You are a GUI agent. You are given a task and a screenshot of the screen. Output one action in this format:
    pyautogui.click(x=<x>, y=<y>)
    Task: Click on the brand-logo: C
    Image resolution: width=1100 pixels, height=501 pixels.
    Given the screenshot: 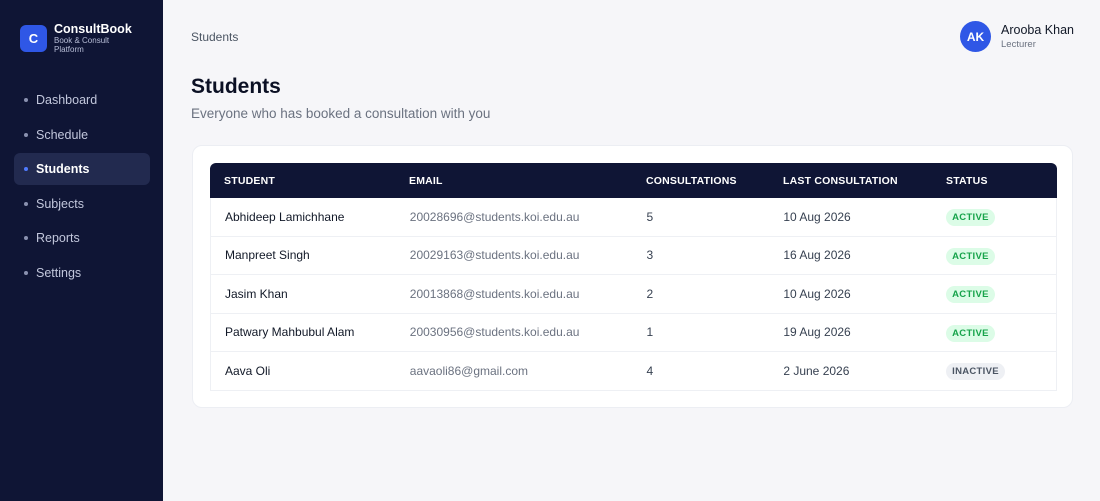 What is the action you would take?
    pyautogui.click(x=33, y=38)
    